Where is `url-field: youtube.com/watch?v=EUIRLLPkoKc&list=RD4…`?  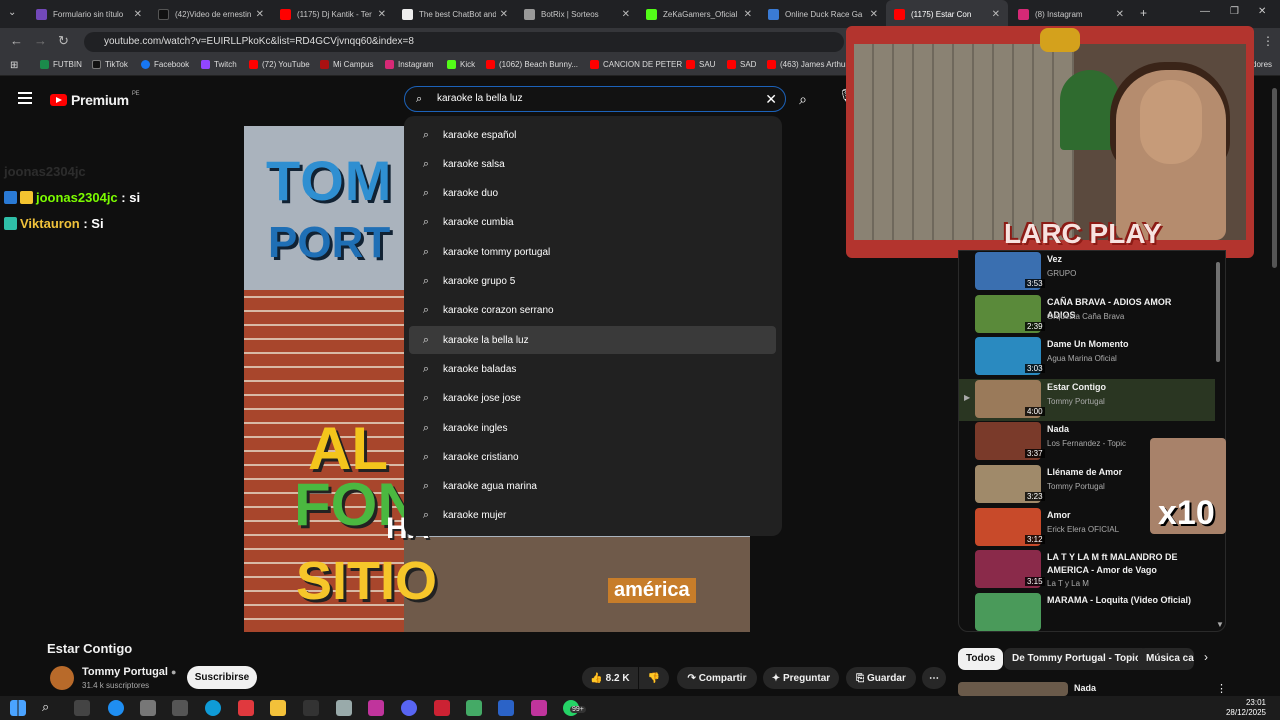 url-field: youtube.com/watch?v=EUIRLLPkoKc&list=RD4… is located at coordinates (464, 42).